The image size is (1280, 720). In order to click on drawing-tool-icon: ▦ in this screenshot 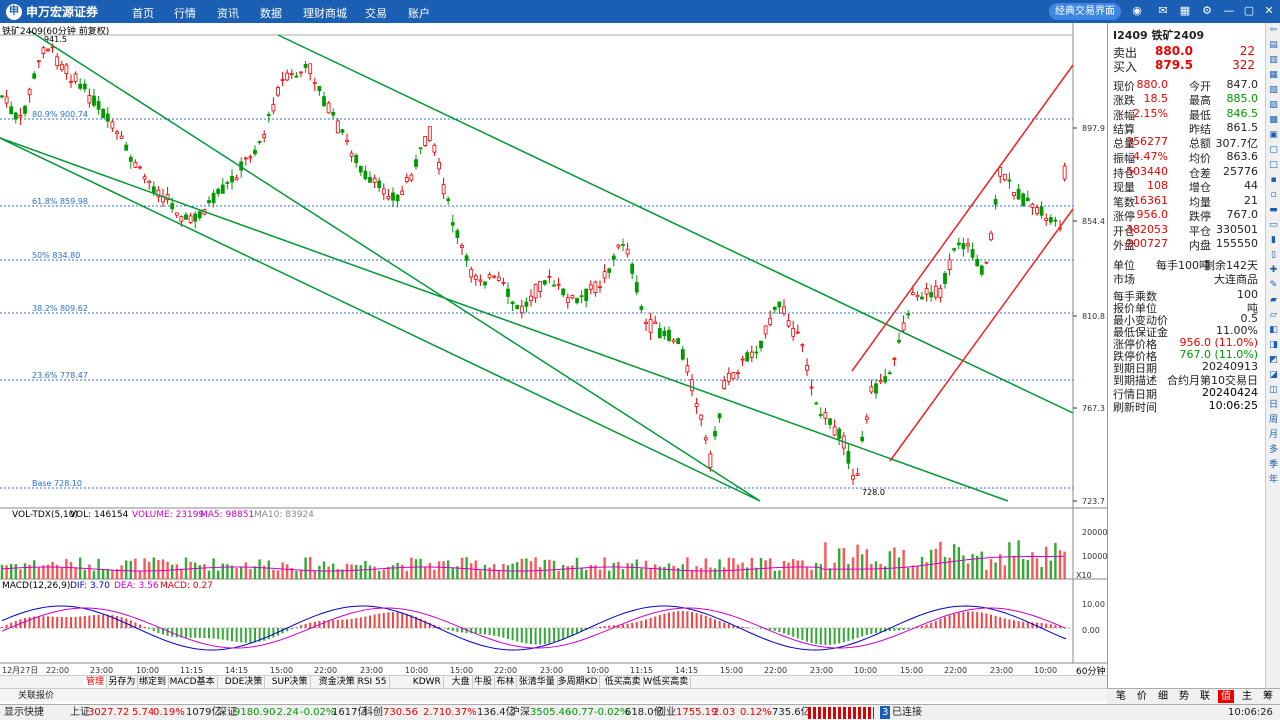, I will do `click(1273, 75)`.